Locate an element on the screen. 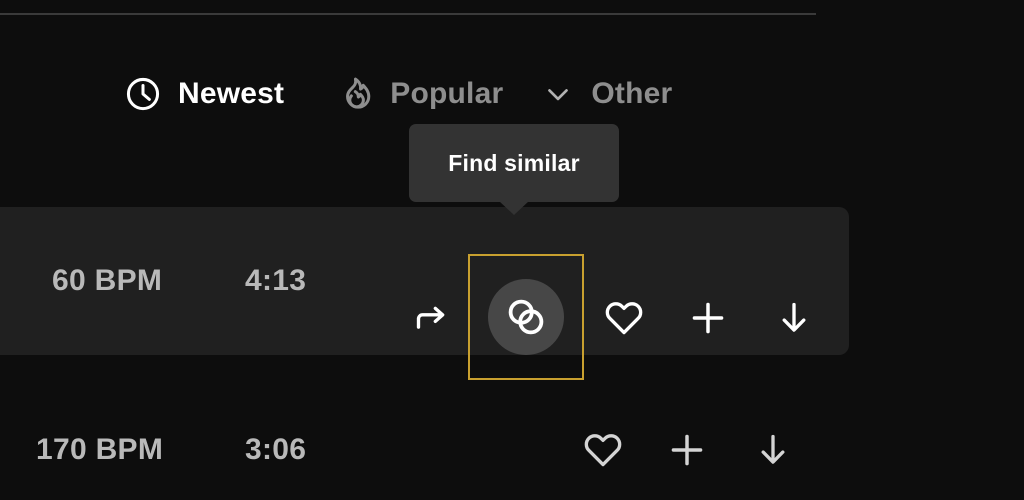  clock-icon is located at coordinates (143, 94).